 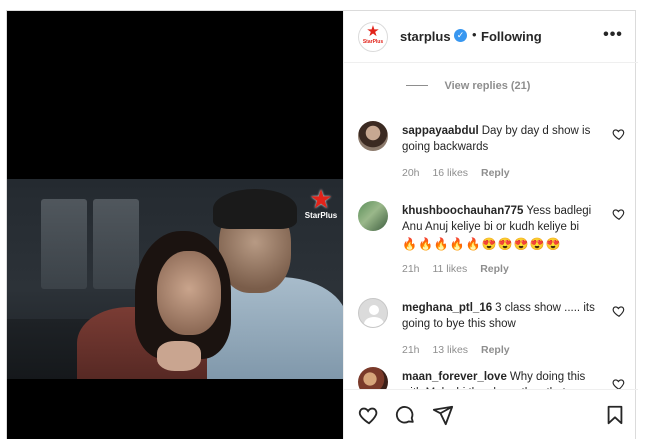 What do you see at coordinates (613, 35) in the screenshot?
I see `more-options-icon: •••` at bounding box center [613, 35].